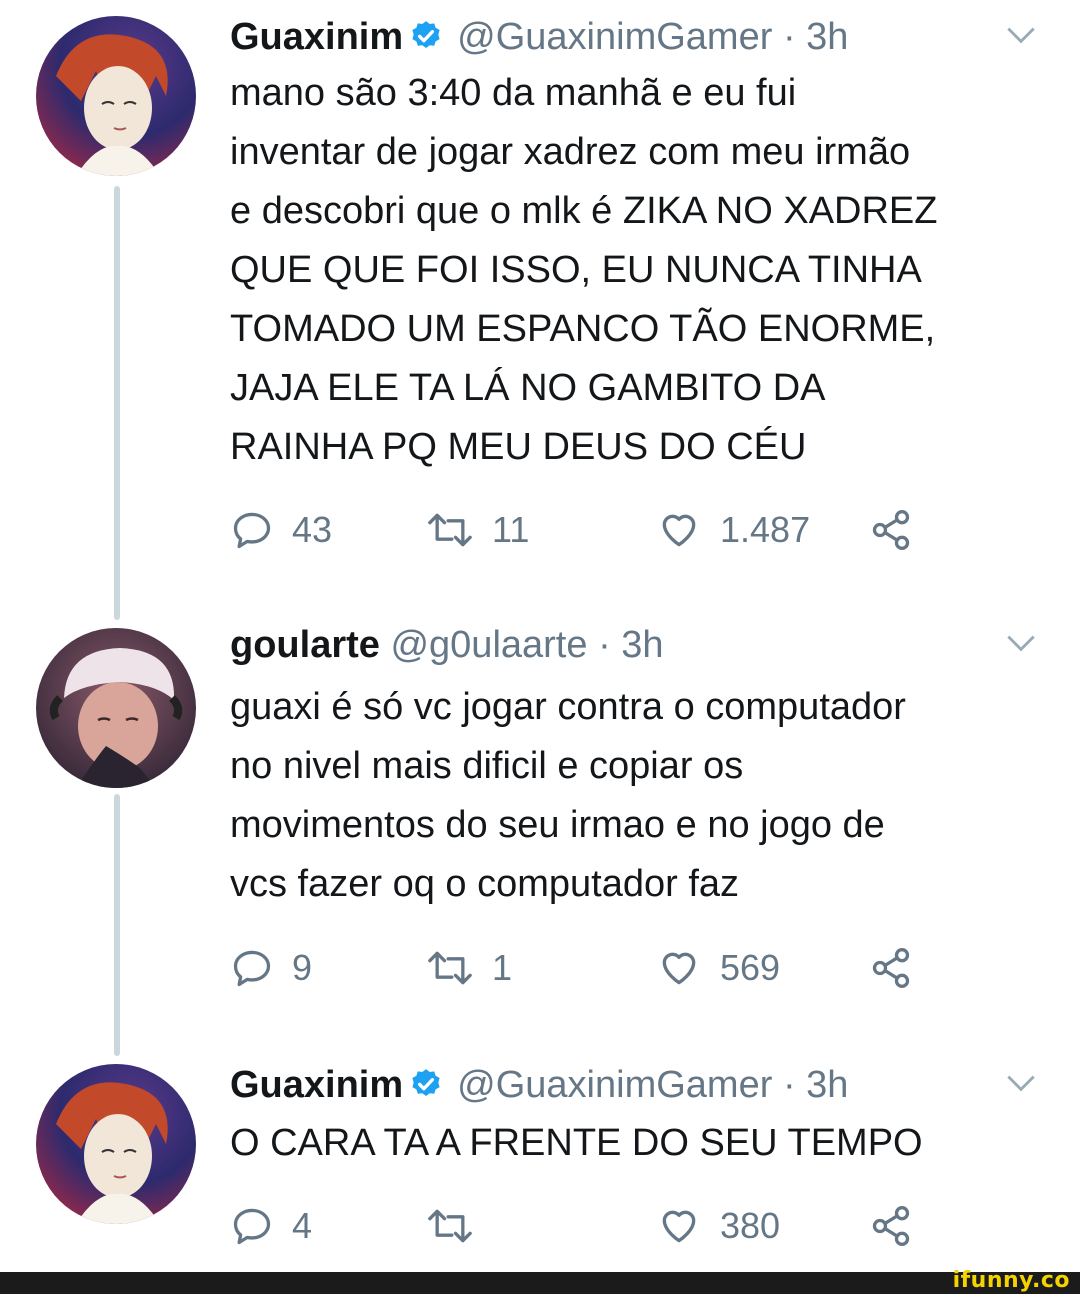  Describe the element at coordinates (302, 1225) in the screenshot. I see `reply-count: 4` at that location.